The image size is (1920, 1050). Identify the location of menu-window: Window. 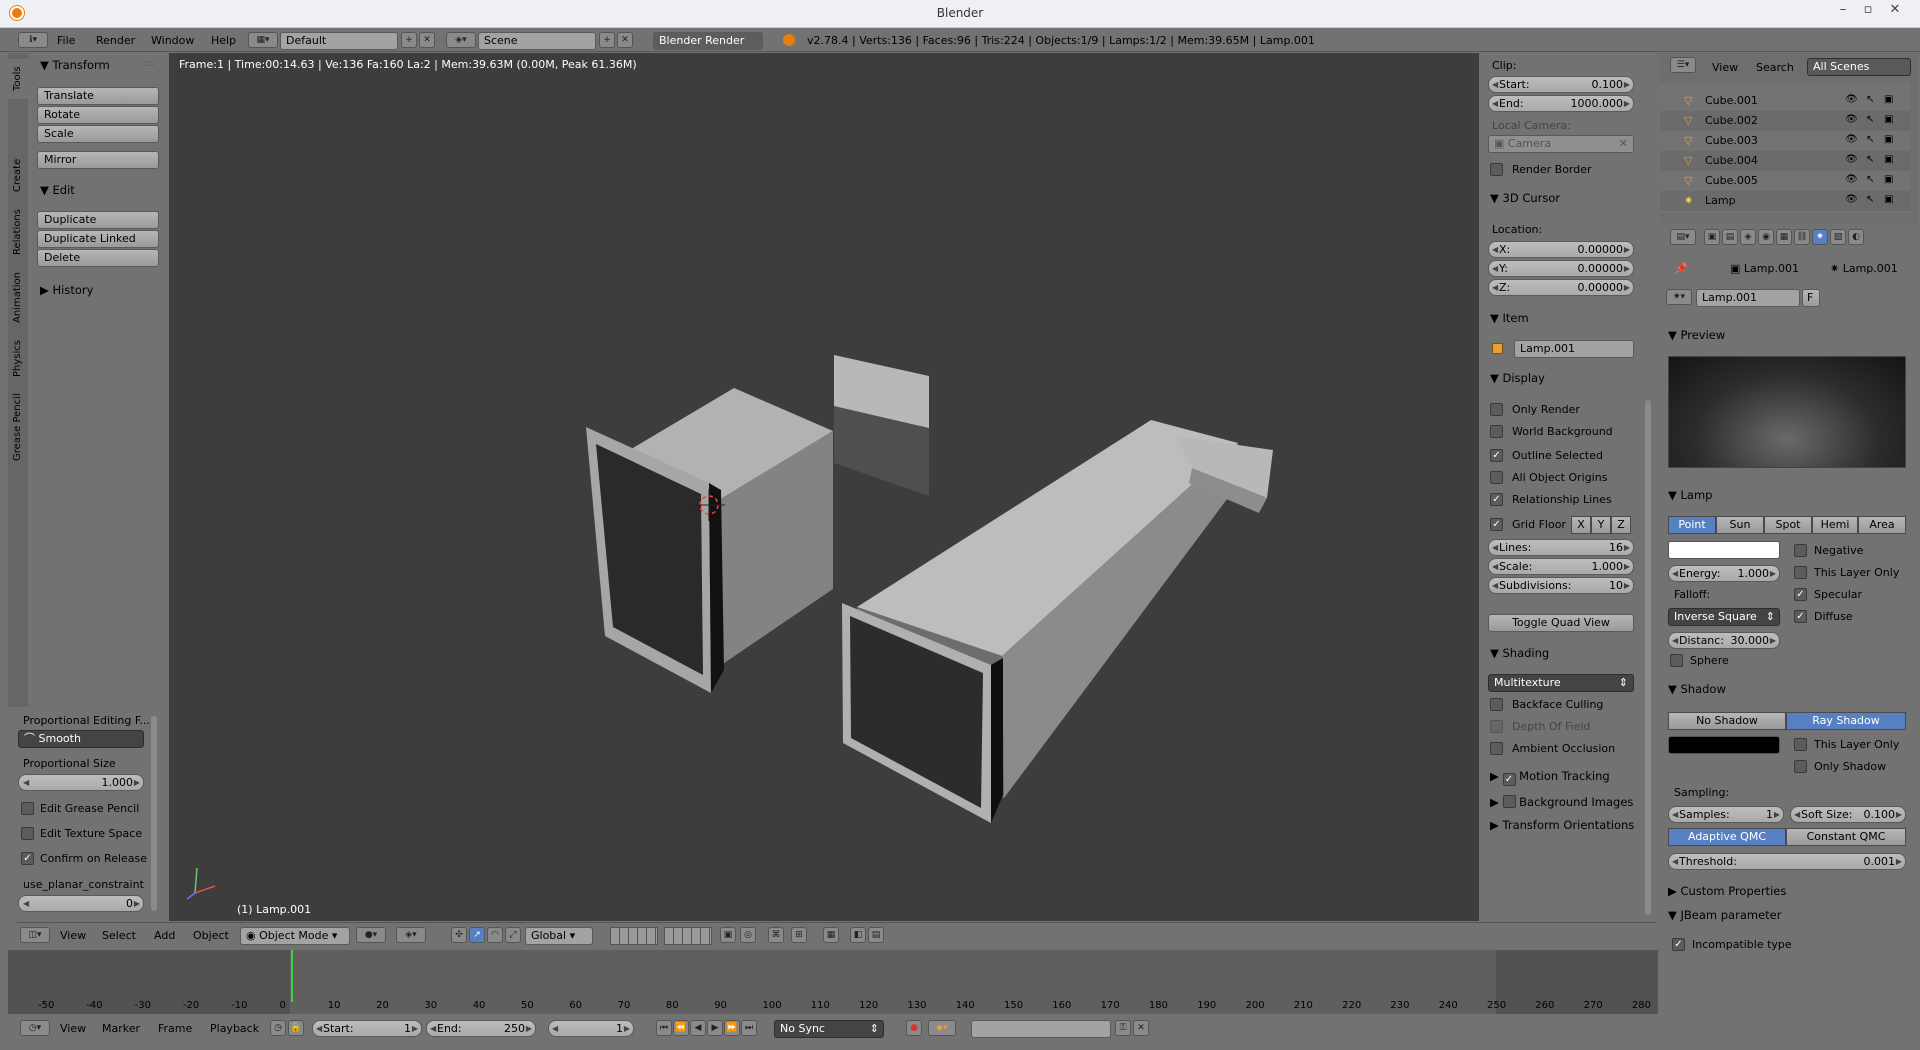
(172, 40).